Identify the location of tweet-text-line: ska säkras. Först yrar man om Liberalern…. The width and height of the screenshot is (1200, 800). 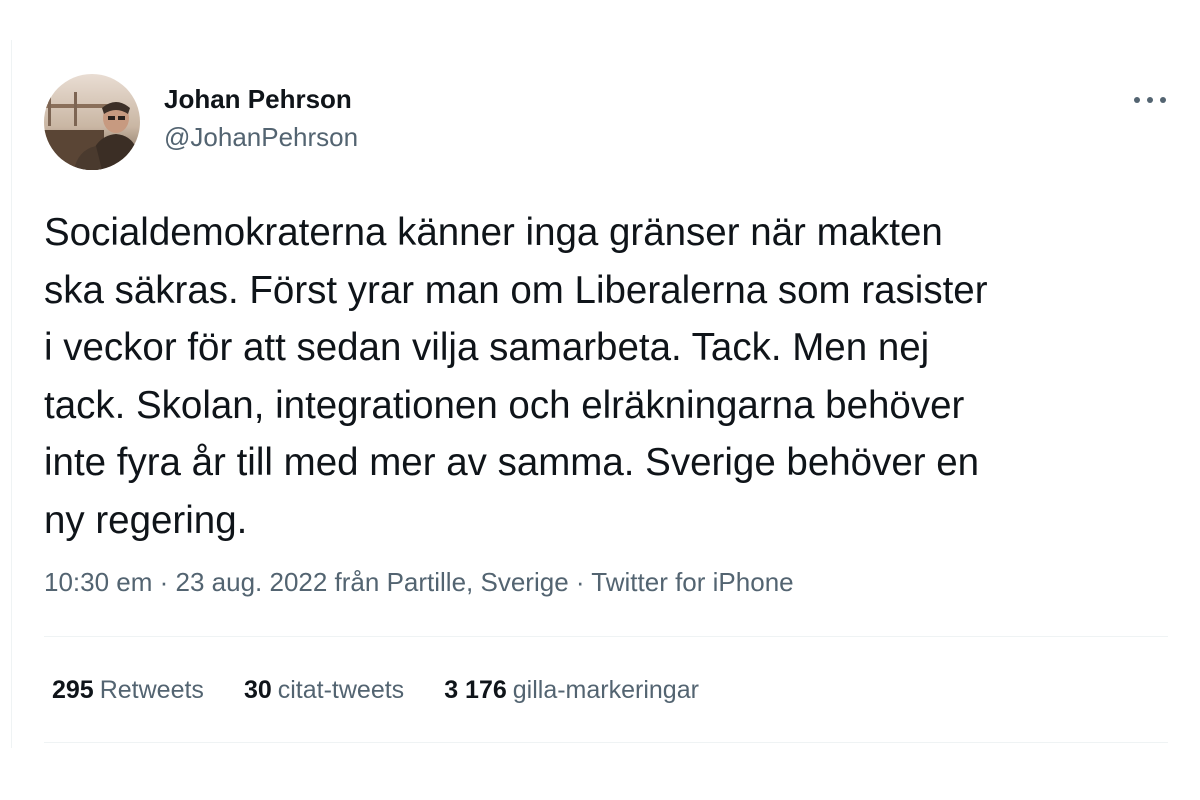
(516, 290).